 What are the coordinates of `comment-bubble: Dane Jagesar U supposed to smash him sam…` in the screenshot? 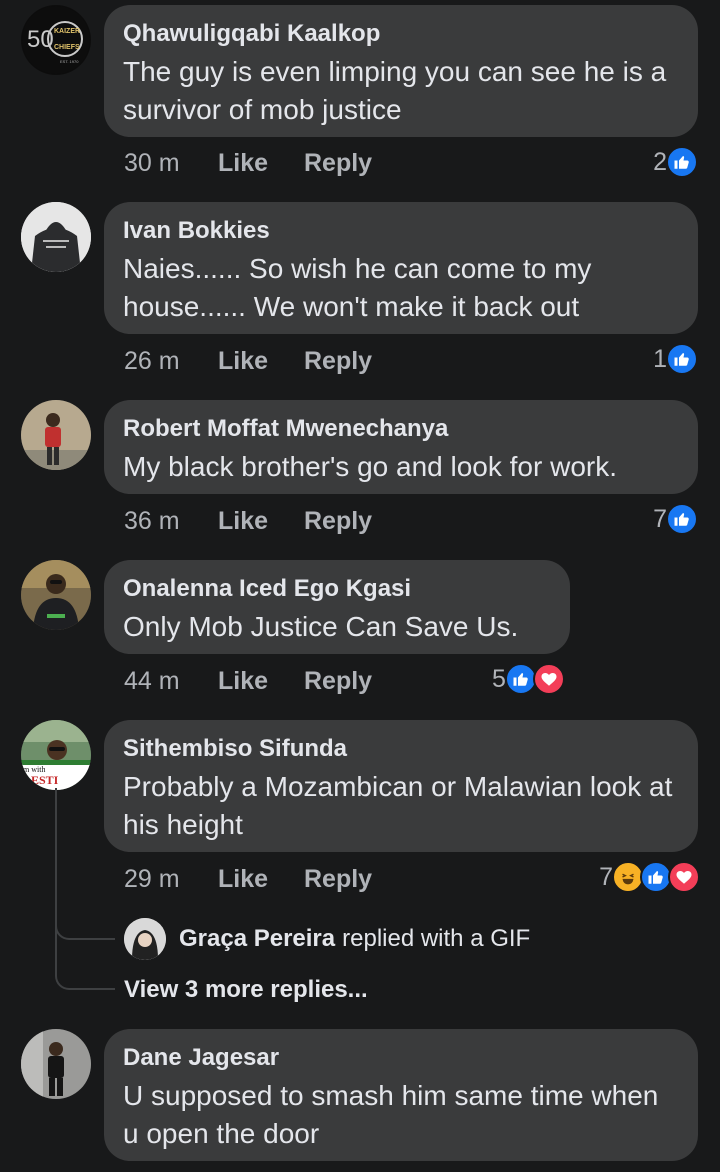 It's located at (401, 1095).